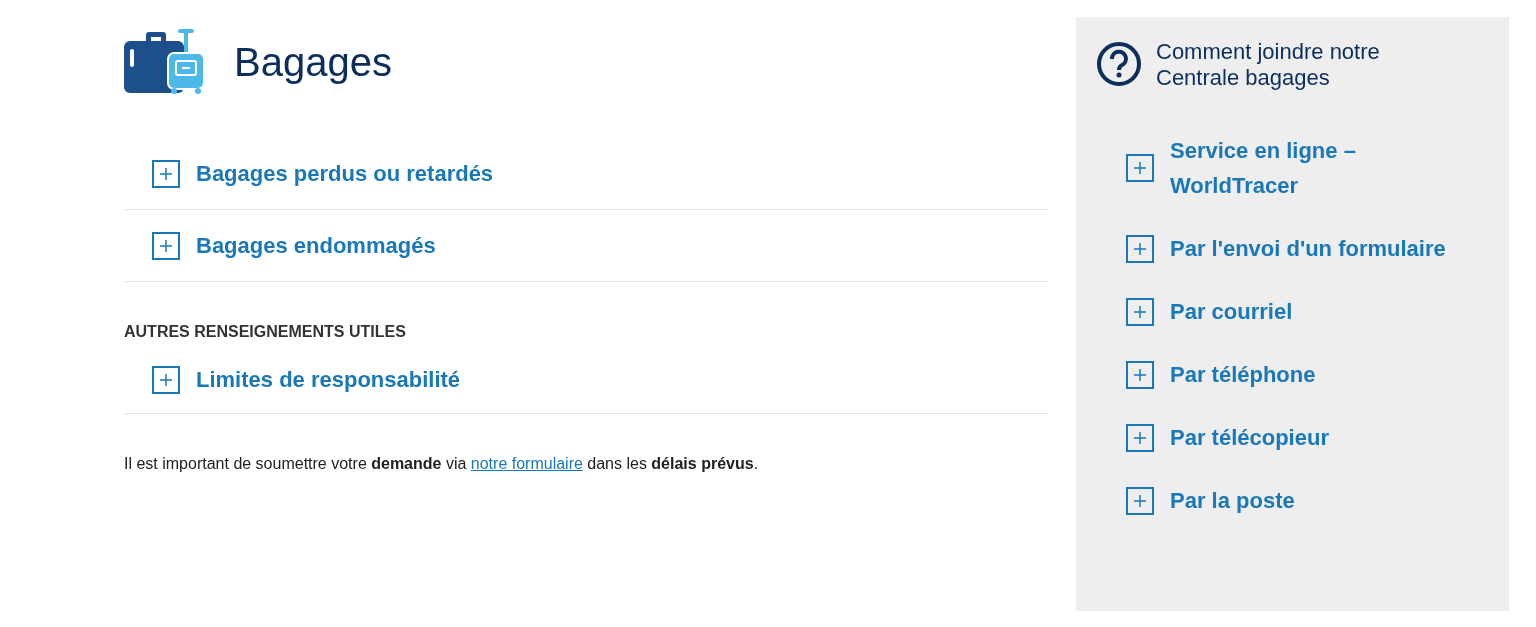  What do you see at coordinates (1316, 437) in the screenshot?
I see `accordion-toggle: Par télécopieur` at bounding box center [1316, 437].